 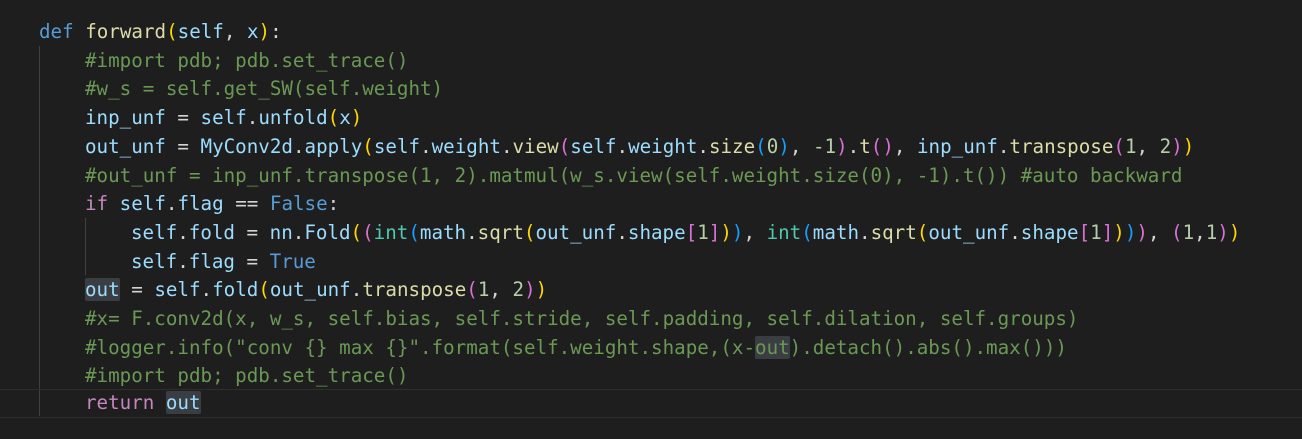 I want to click on code-token: def, so click(x=56, y=31).